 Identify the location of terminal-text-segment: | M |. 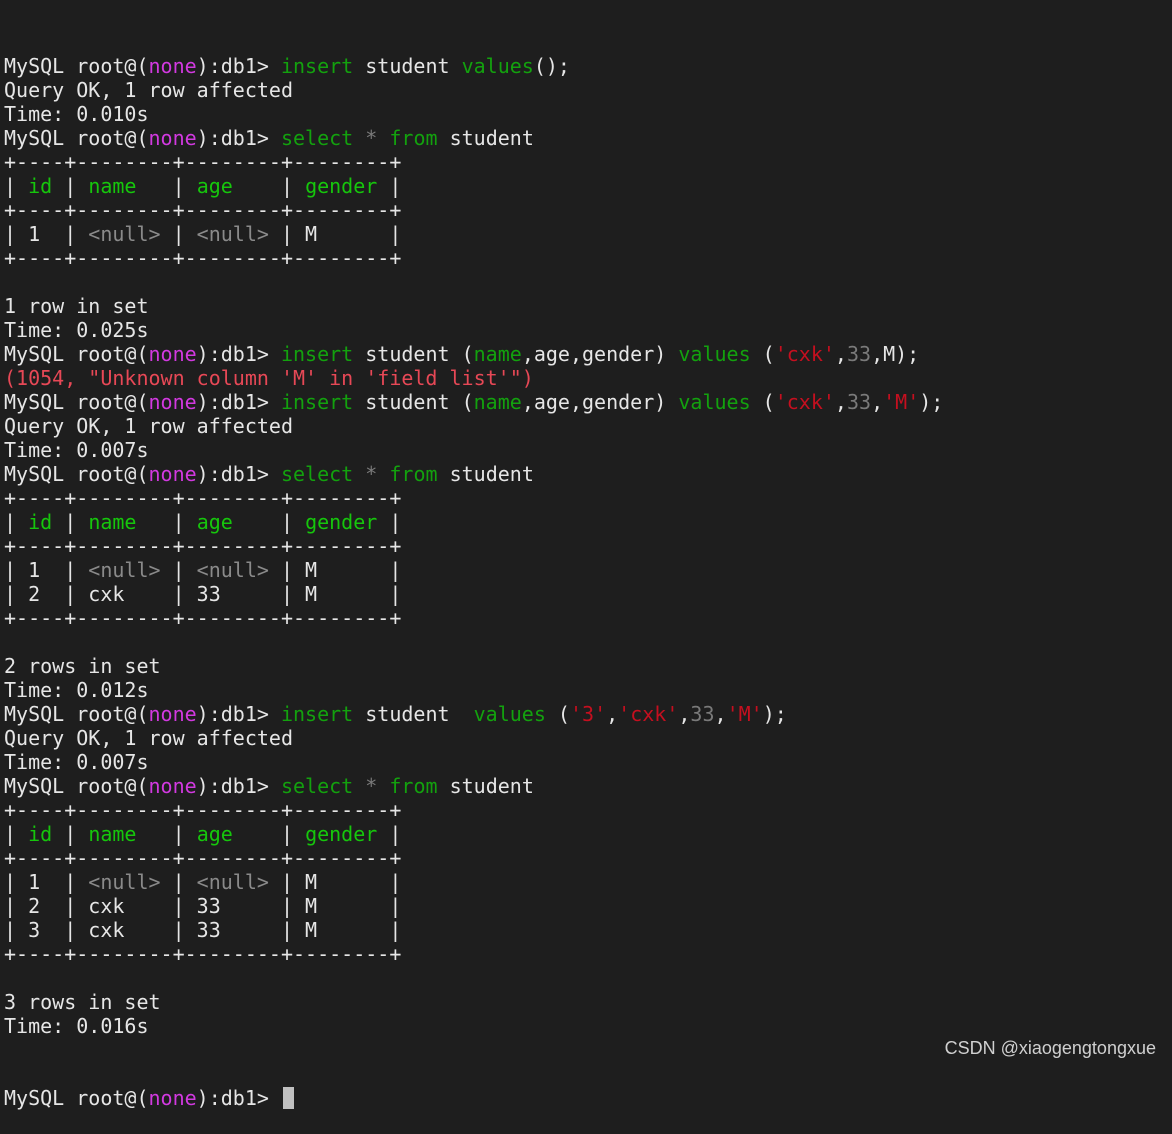
(335, 570).